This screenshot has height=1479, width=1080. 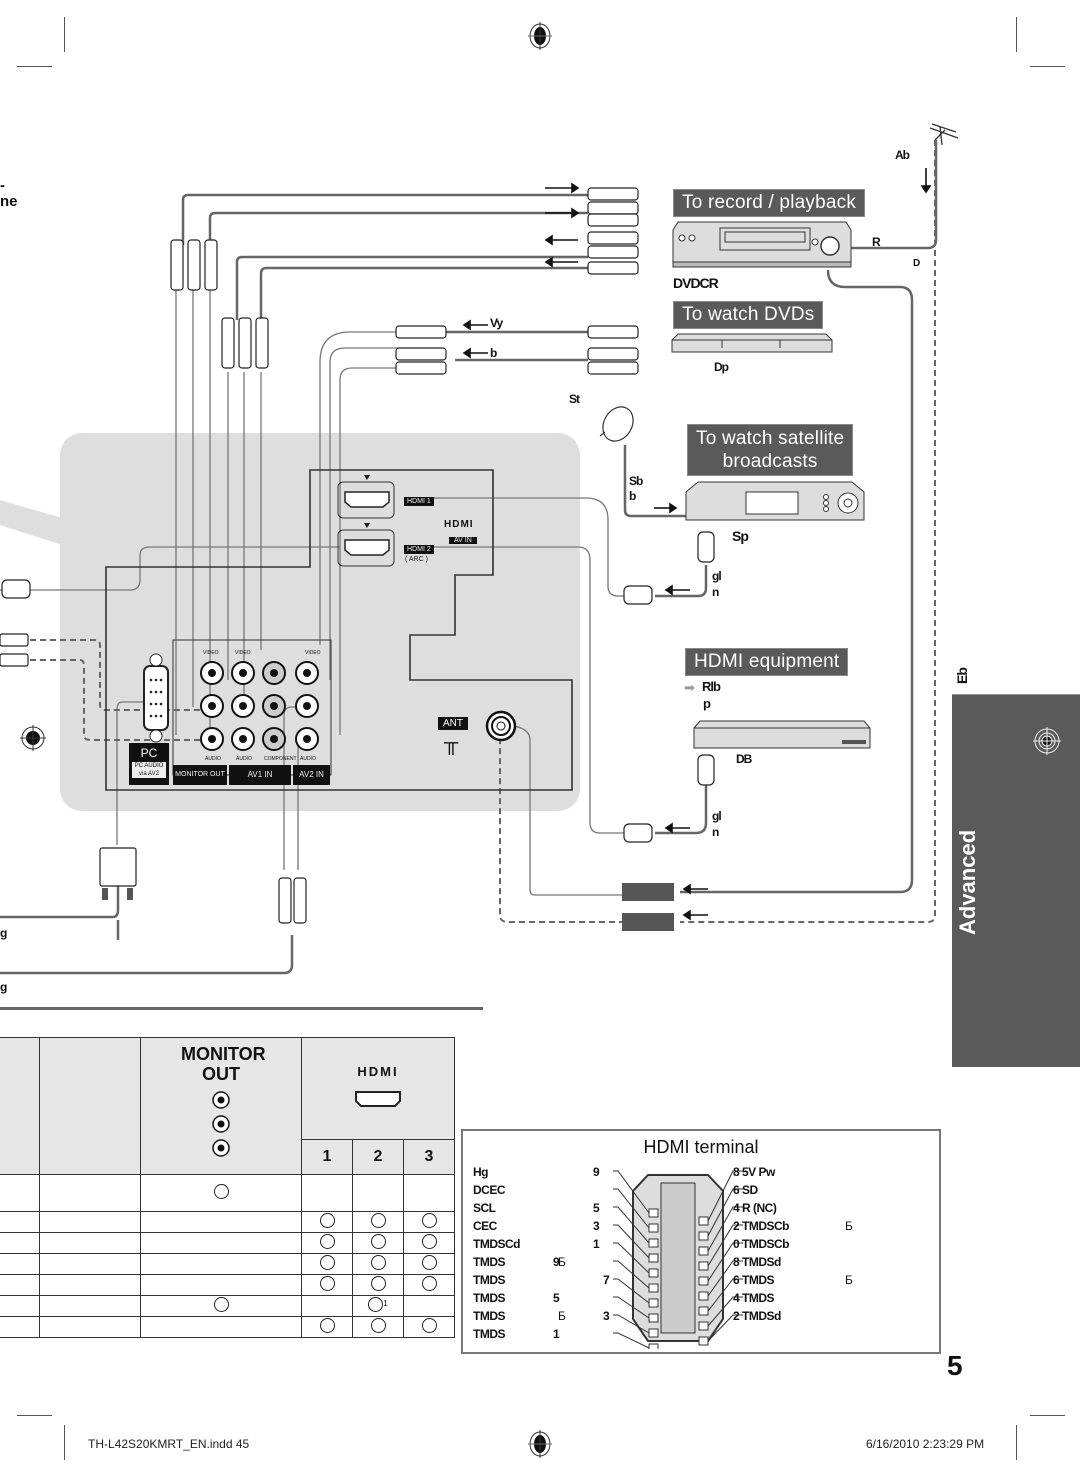 What do you see at coordinates (541, 1280) in the screenshot?
I see `hdmi-pin-label-left: TMDS 7` at bounding box center [541, 1280].